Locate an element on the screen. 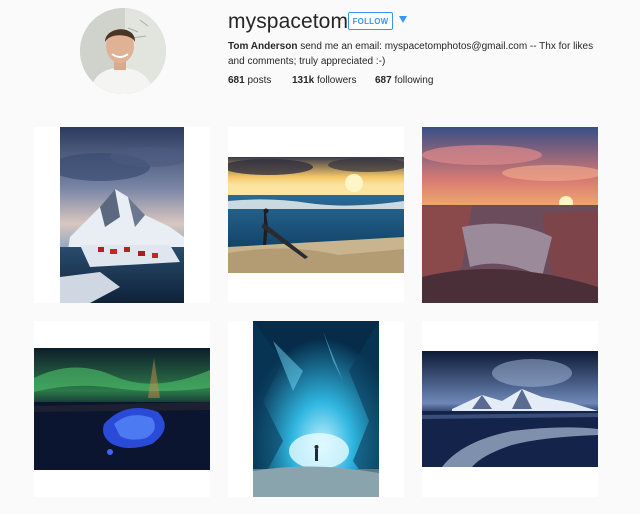 The width and height of the screenshot is (640, 514). photo-aurora-blue-rock is located at coordinates (122, 409).